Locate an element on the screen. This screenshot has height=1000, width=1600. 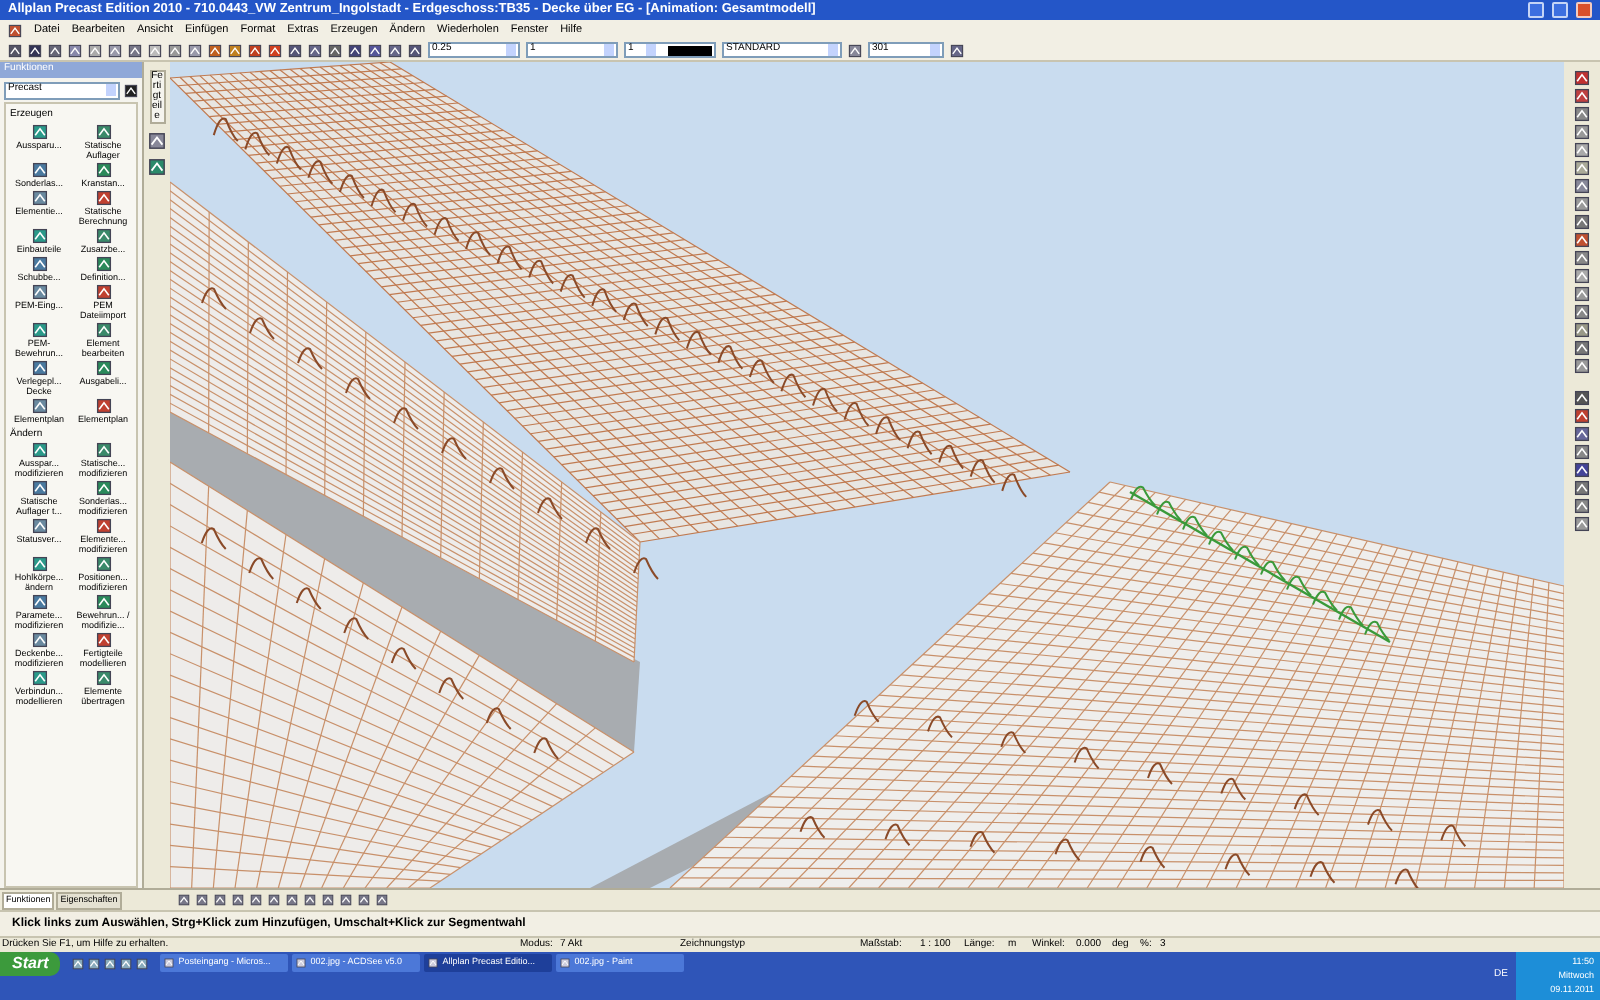
maximize-button is located at coordinates (1560, 10).